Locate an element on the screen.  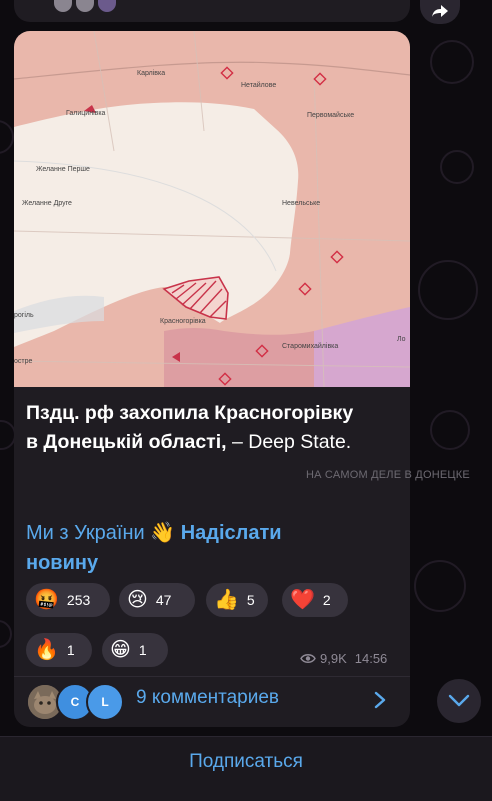
reaction-count: 2 is located at coordinates (326, 600).